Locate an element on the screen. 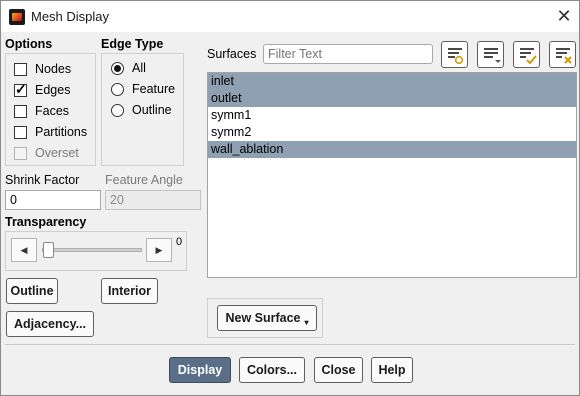 Image resolution: width=580 pixels, height=396 pixels. surface-item-outlet: outlet is located at coordinates (392, 98).